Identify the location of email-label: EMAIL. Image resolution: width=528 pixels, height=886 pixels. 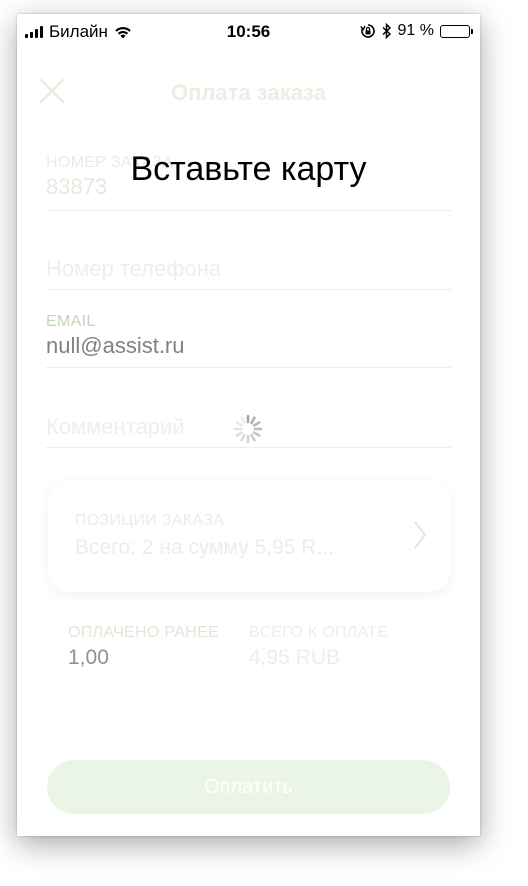
(71, 321).